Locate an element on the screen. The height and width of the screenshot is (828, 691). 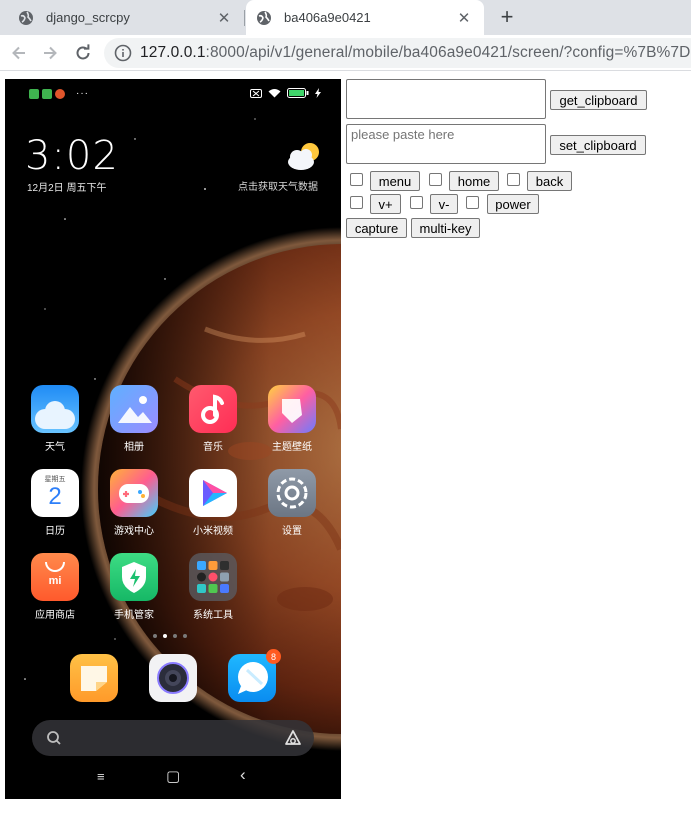
reload-button is located at coordinates (83, 53).